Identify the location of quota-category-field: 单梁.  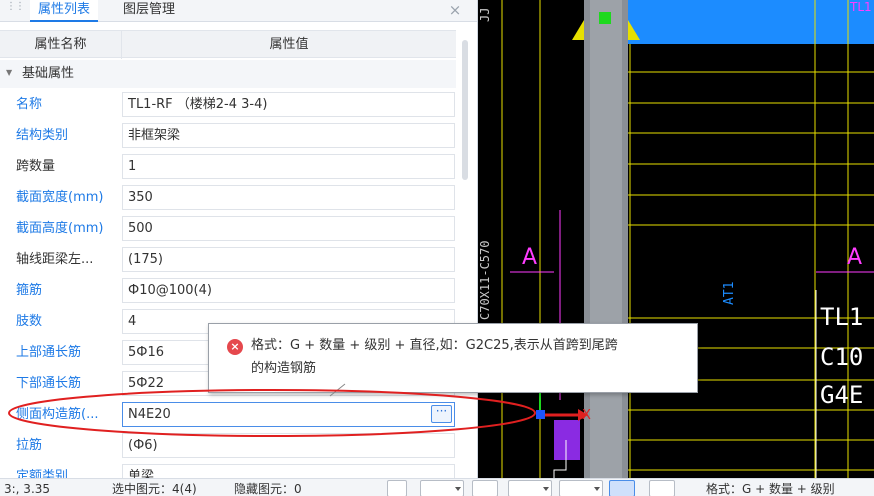
(288, 471).